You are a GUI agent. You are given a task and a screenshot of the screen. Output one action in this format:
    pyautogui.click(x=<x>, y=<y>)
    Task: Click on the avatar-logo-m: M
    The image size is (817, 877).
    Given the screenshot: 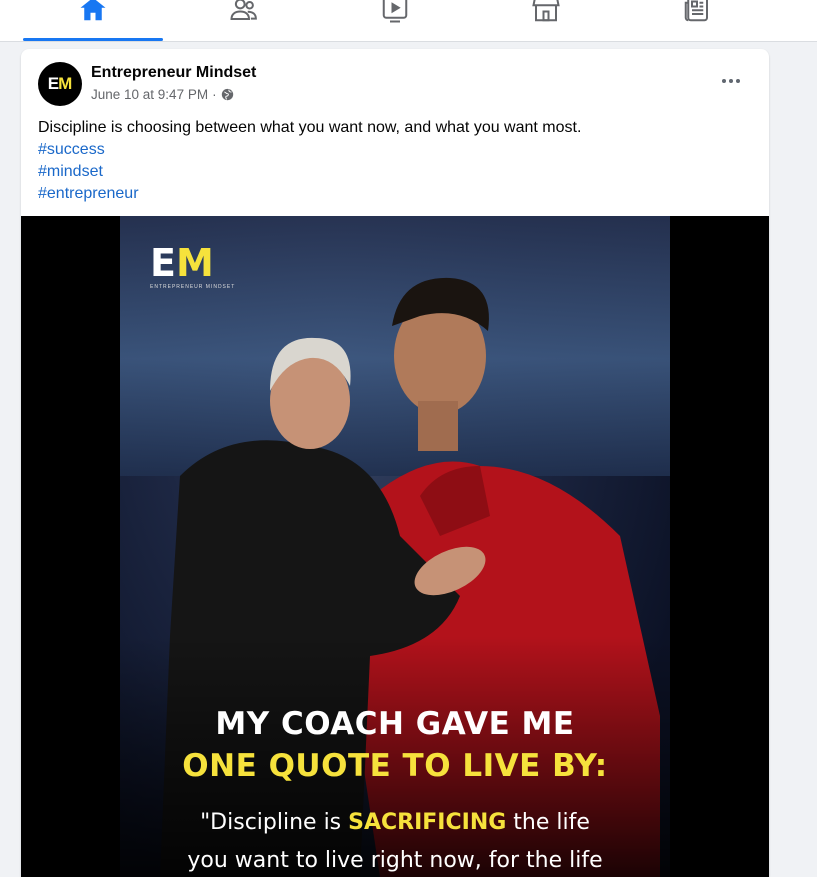 What is the action you would take?
    pyautogui.click(x=65, y=83)
    